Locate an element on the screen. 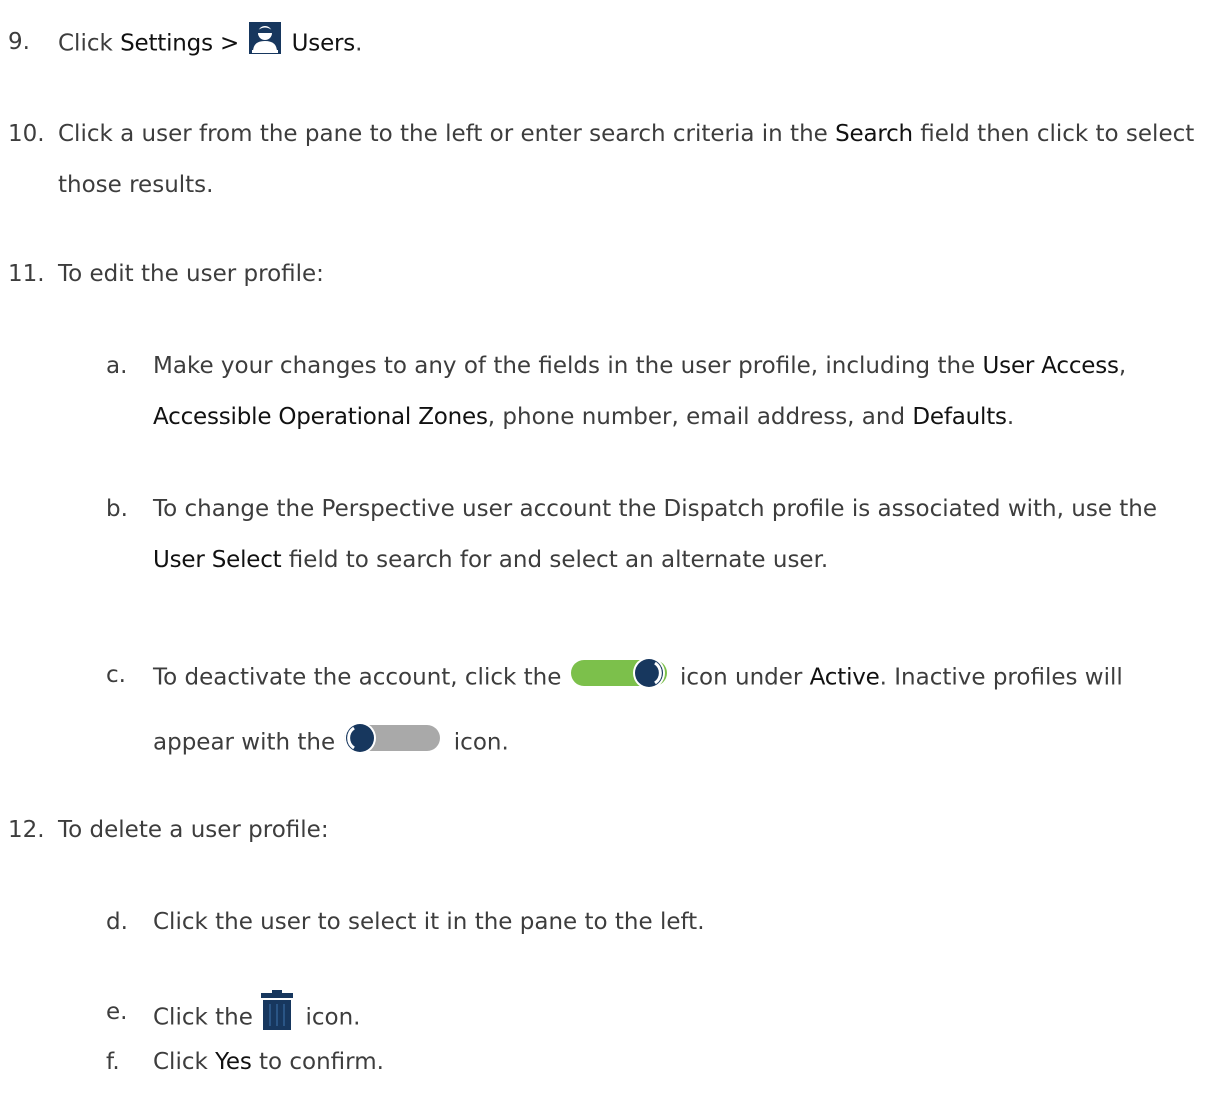 This screenshot has height=1100, width=1219. user-select-label: User Select is located at coordinates (217, 560).